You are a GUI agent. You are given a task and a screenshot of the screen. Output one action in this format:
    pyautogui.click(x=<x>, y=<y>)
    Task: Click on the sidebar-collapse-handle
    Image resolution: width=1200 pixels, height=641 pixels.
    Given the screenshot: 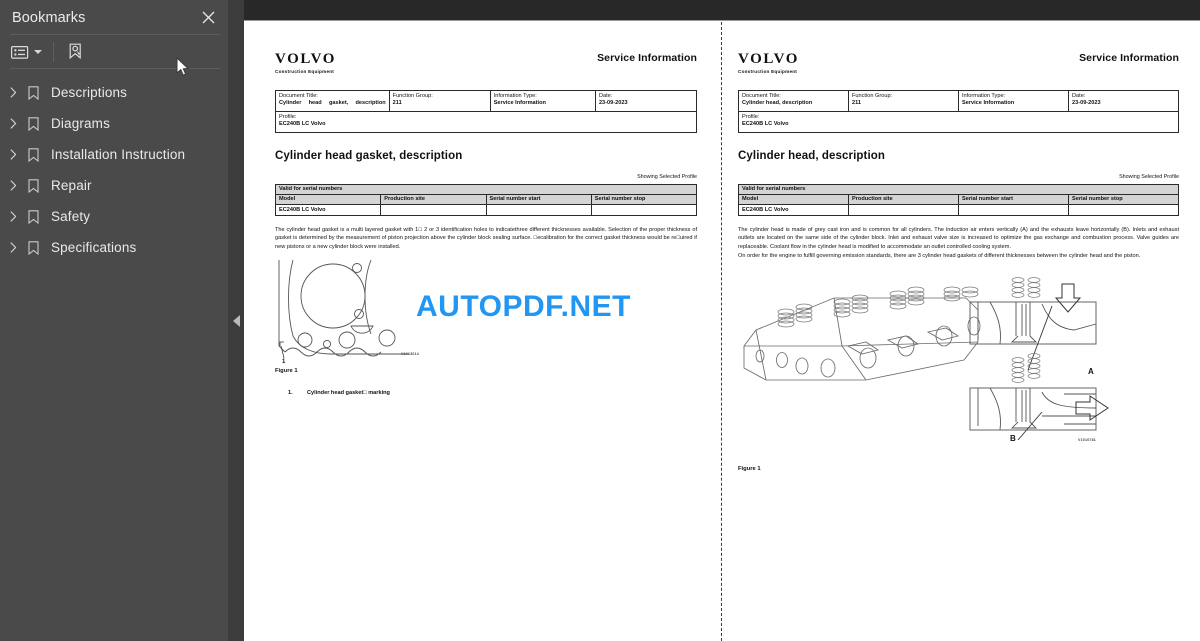 What is the action you would take?
    pyautogui.click(x=236, y=320)
    